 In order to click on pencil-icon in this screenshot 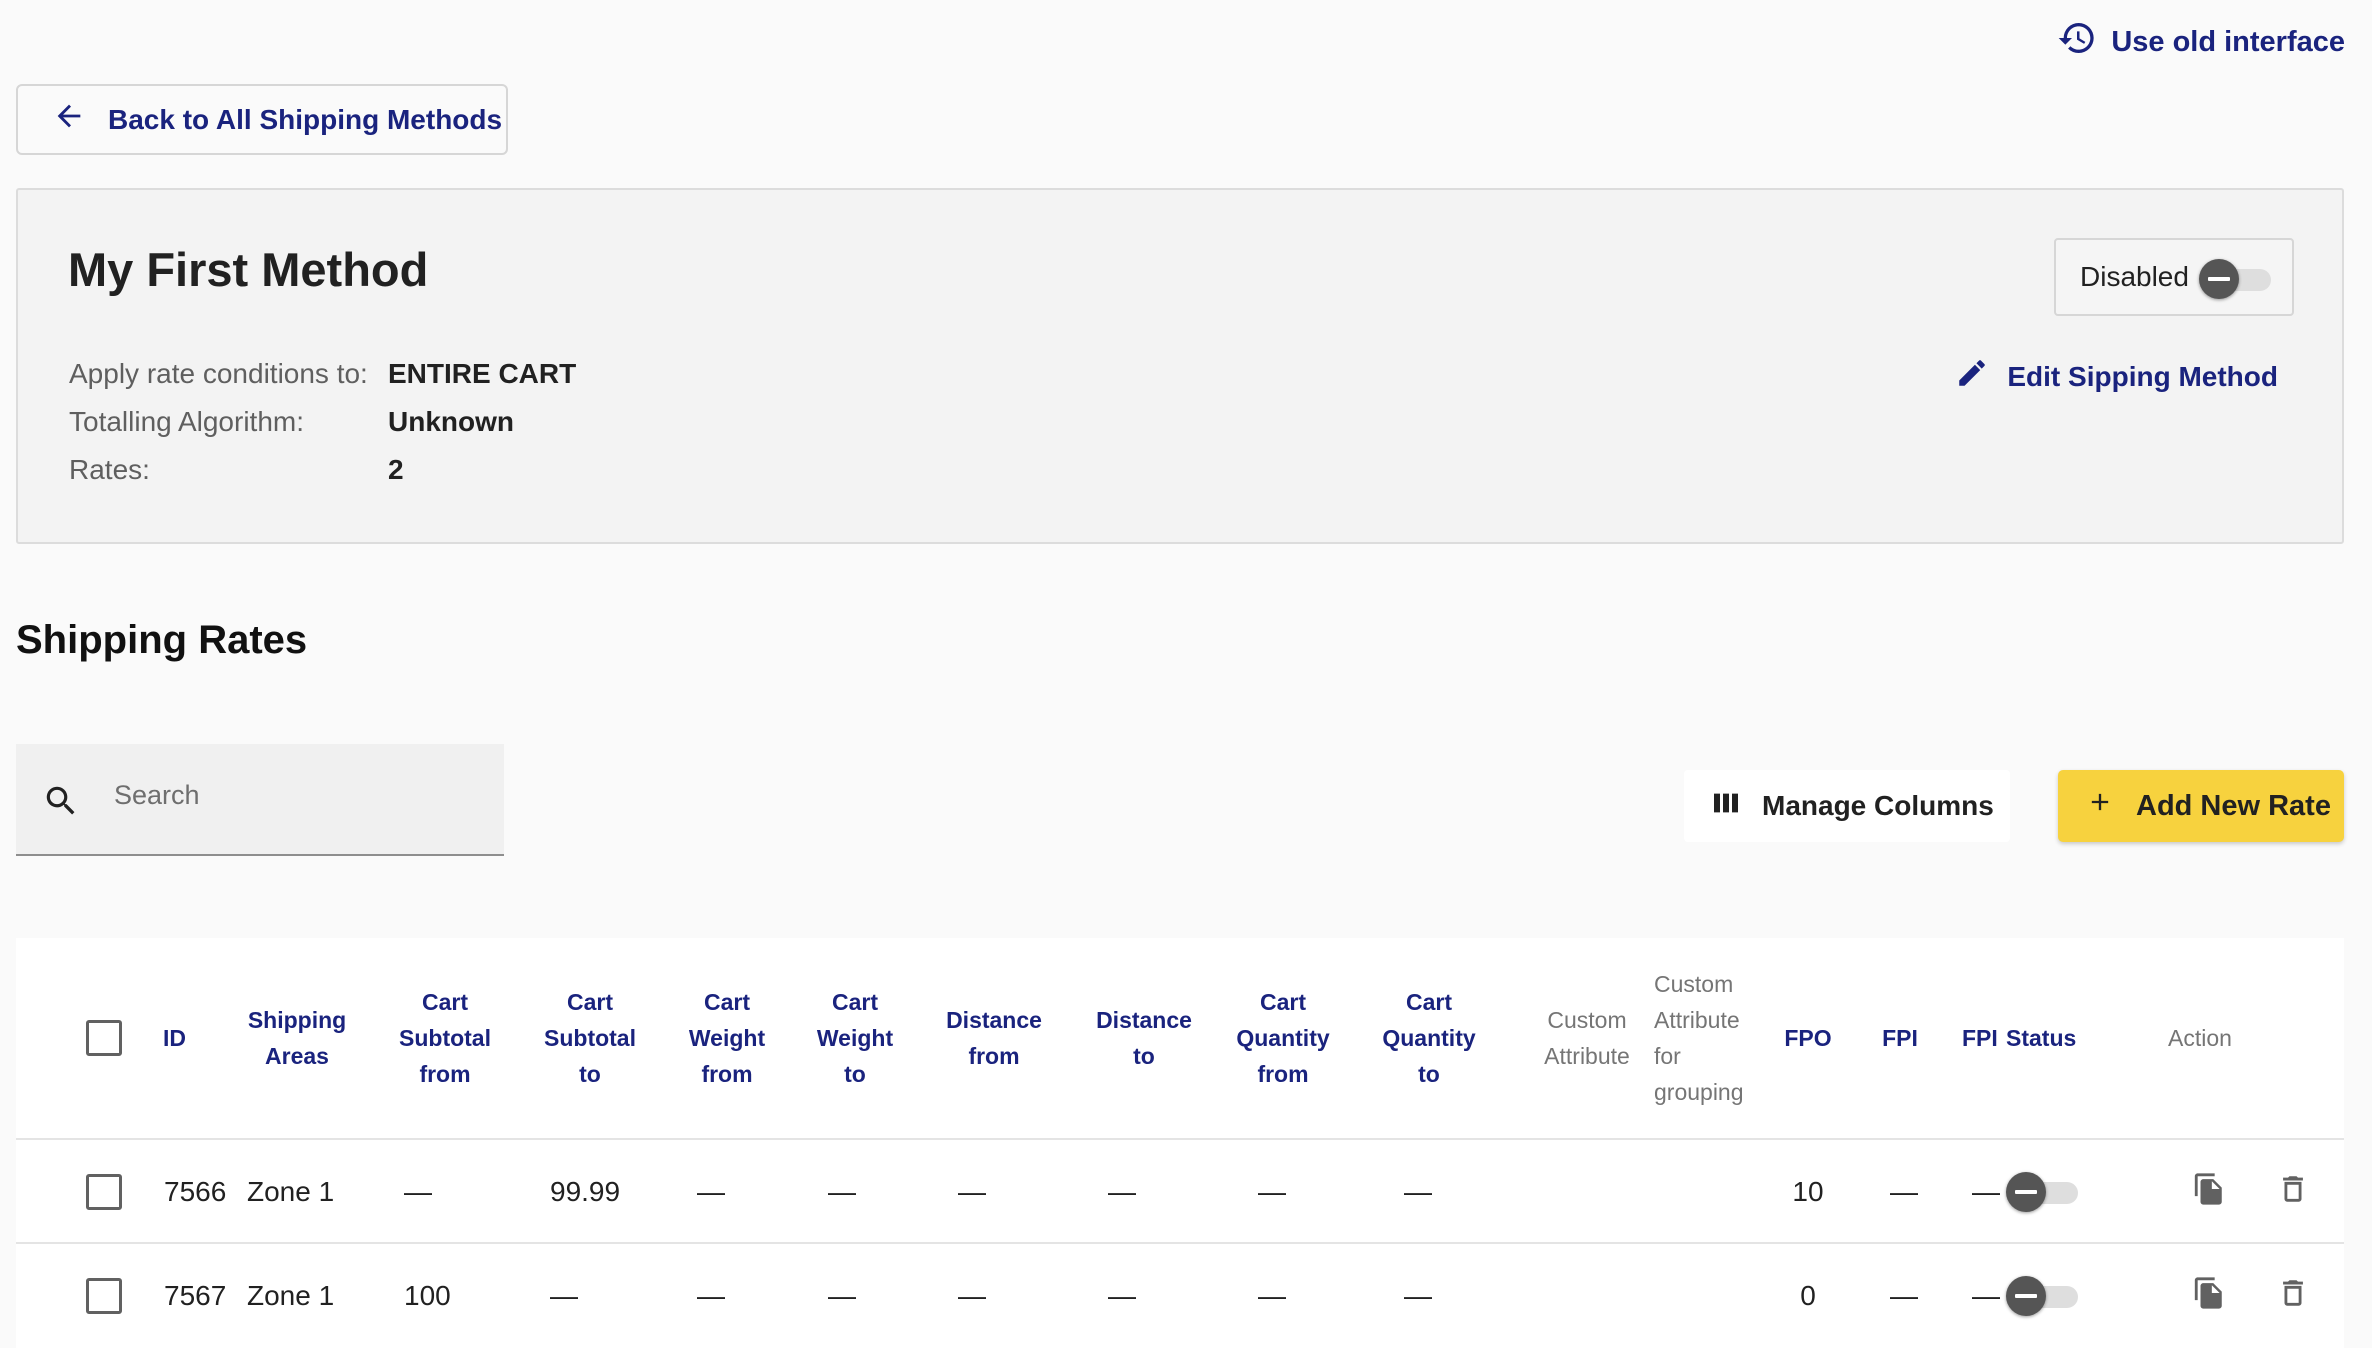, I will do `click(1972, 376)`.